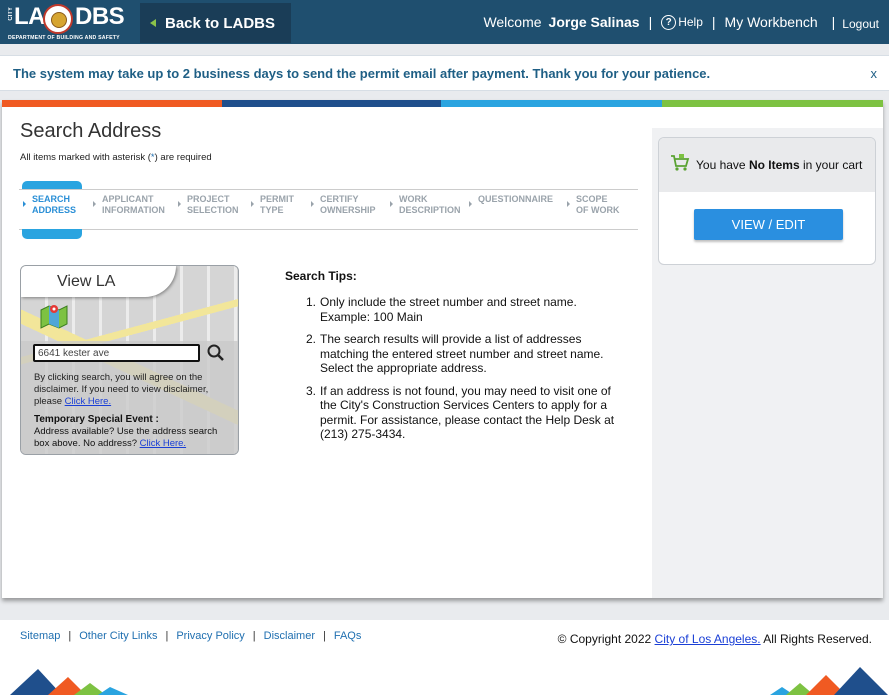 The height and width of the screenshot is (695, 889). I want to click on step-questionnaire: QUESTIONNAIRE, so click(517, 210).